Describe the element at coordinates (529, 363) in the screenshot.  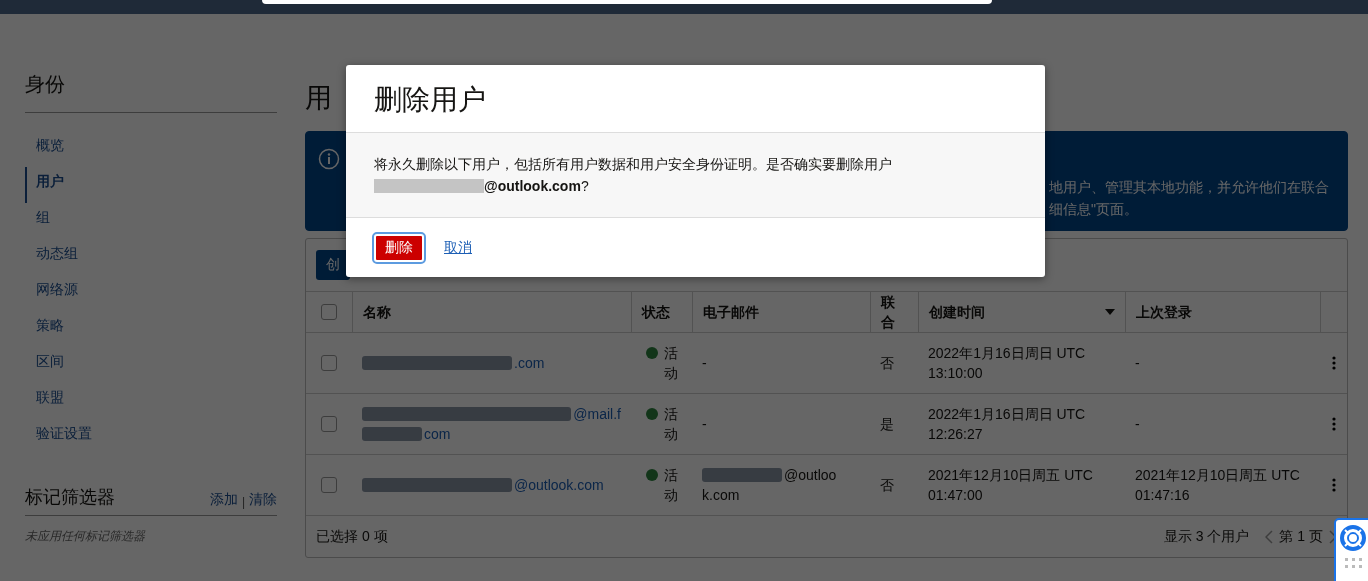
I see `user-name-link: .com` at that location.